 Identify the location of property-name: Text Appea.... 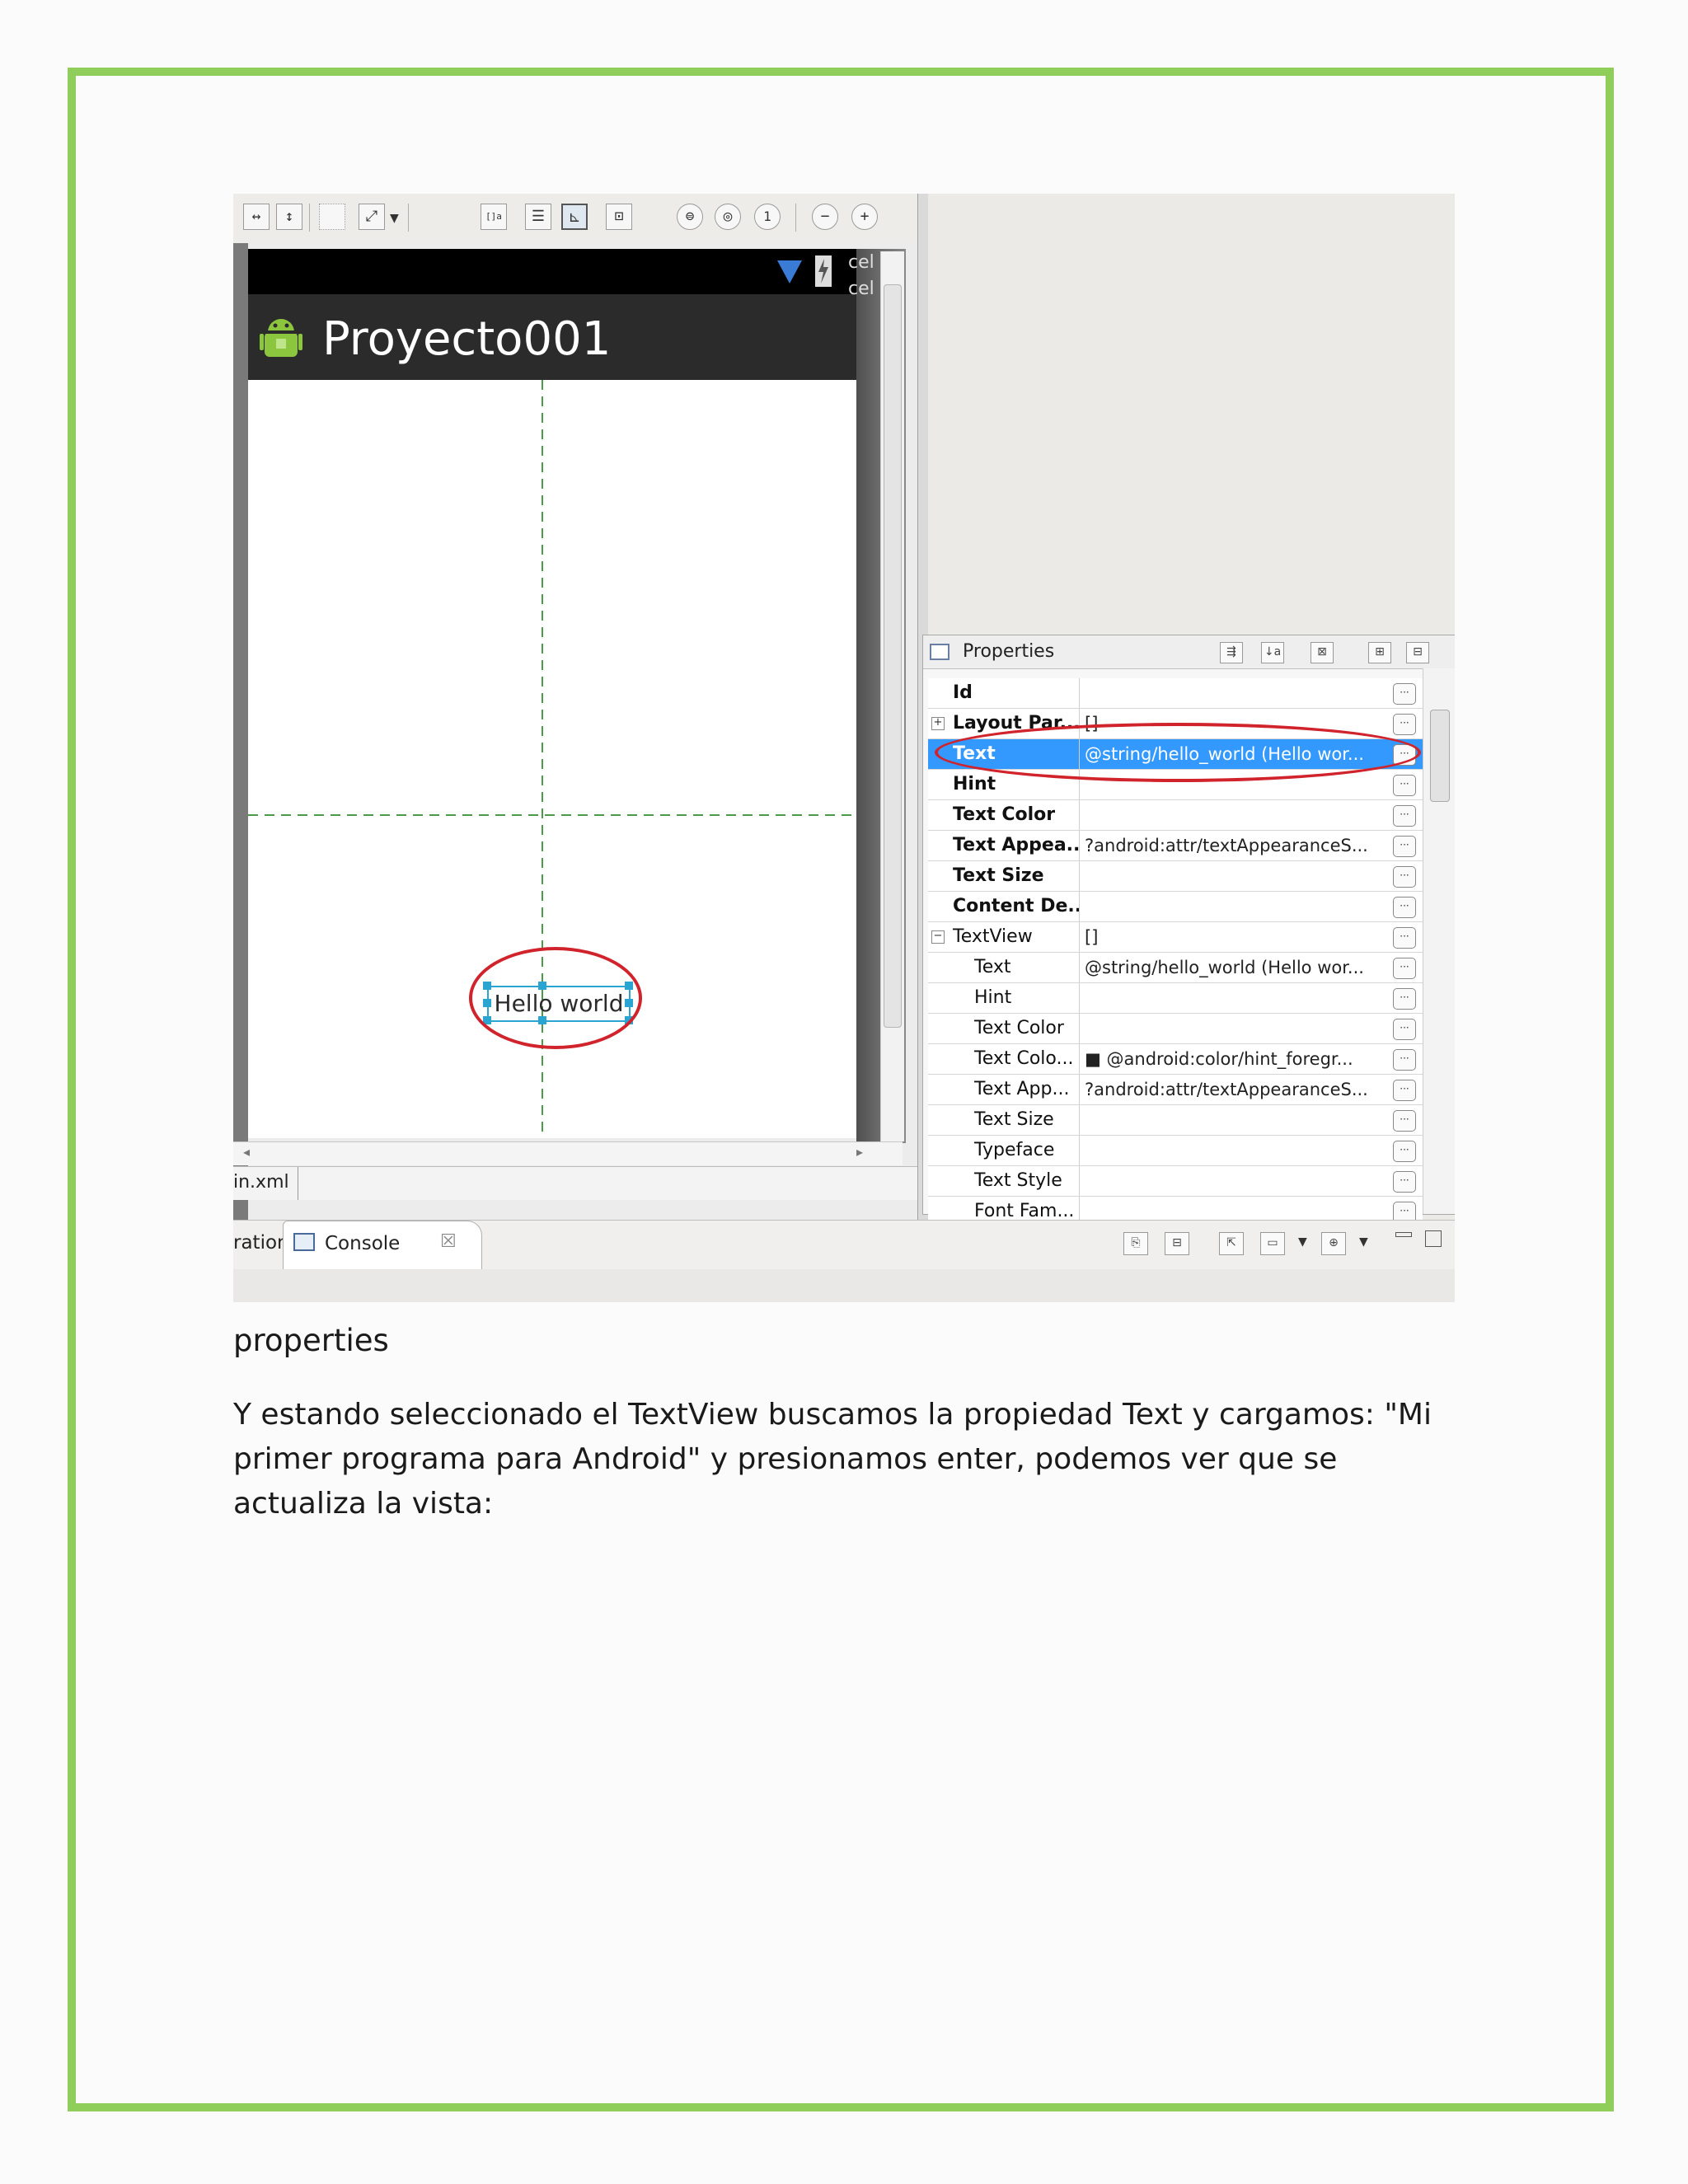
(1004, 845).